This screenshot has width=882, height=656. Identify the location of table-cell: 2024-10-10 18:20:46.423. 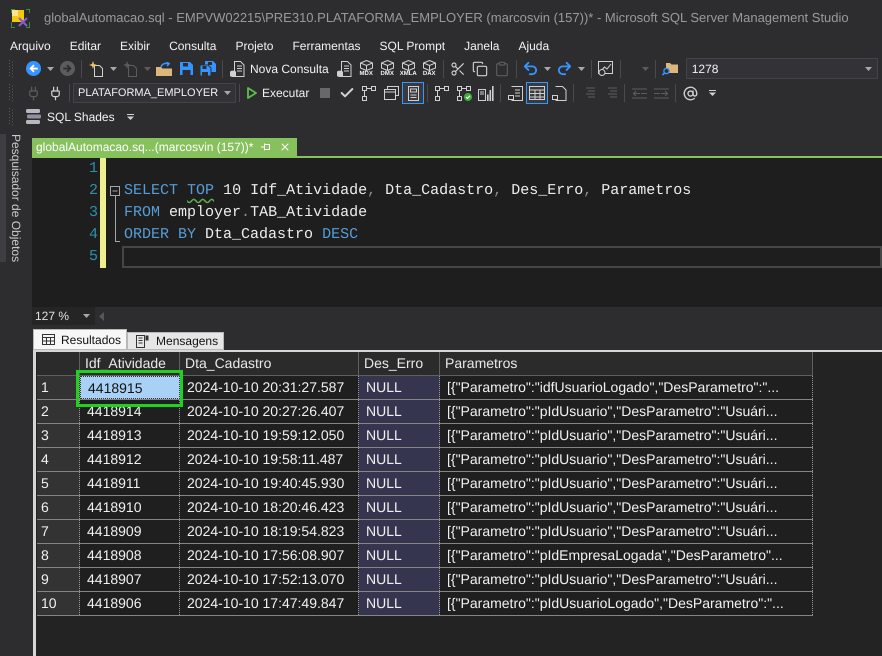
(269, 507).